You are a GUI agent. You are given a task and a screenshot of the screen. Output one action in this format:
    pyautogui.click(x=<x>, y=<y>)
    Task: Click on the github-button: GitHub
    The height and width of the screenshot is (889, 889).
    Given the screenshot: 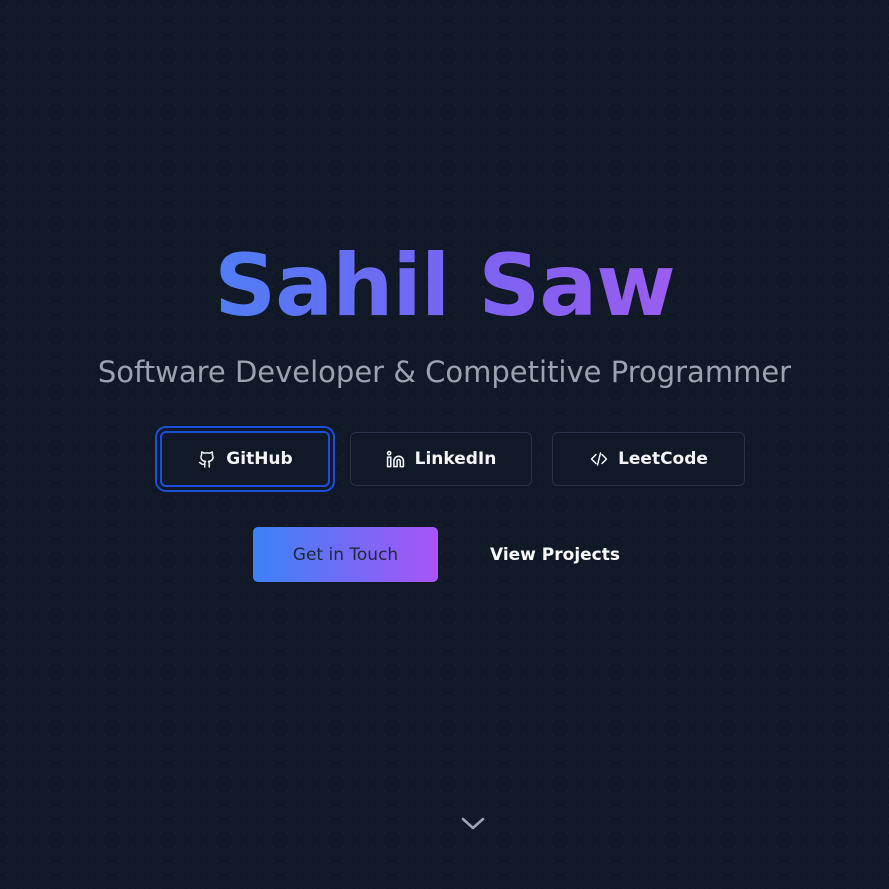 What is the action you would take?
    pyautogui.click(x=245, y=459)
    